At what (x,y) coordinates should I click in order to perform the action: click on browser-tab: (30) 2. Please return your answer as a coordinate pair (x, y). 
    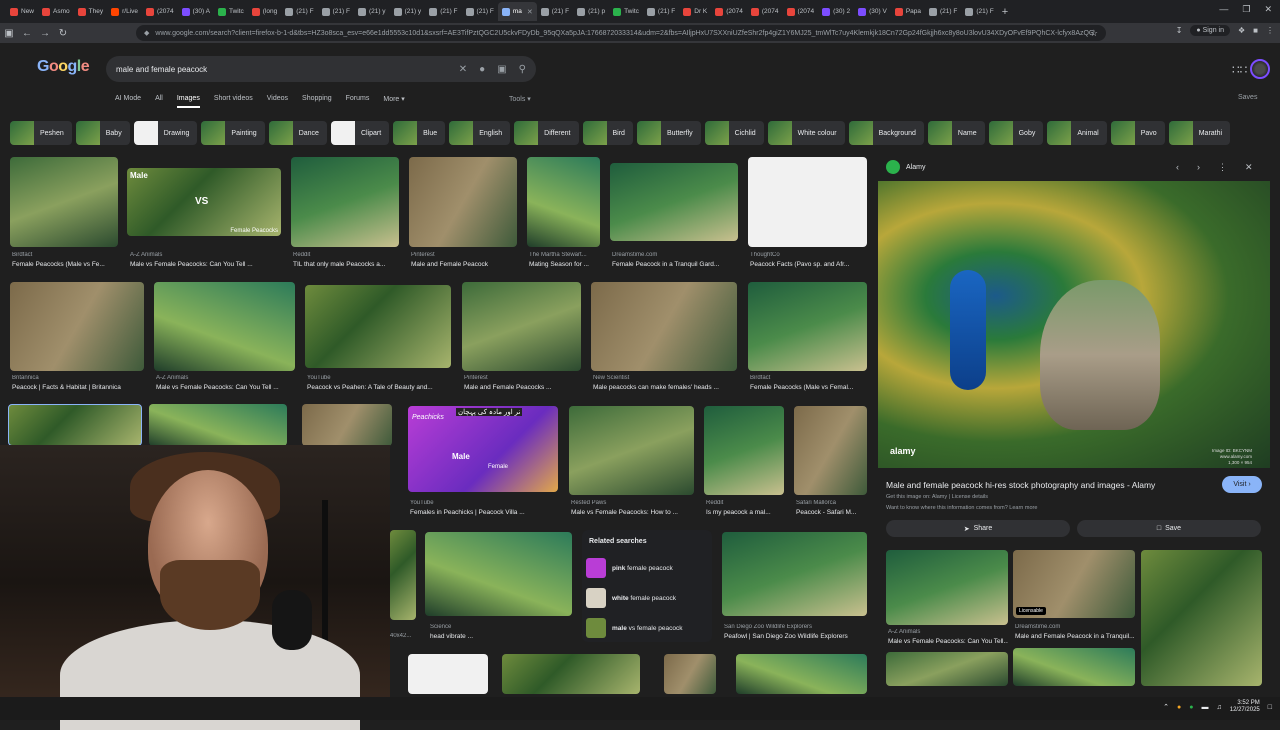
    Looking at the image, I should click on (836, 11).